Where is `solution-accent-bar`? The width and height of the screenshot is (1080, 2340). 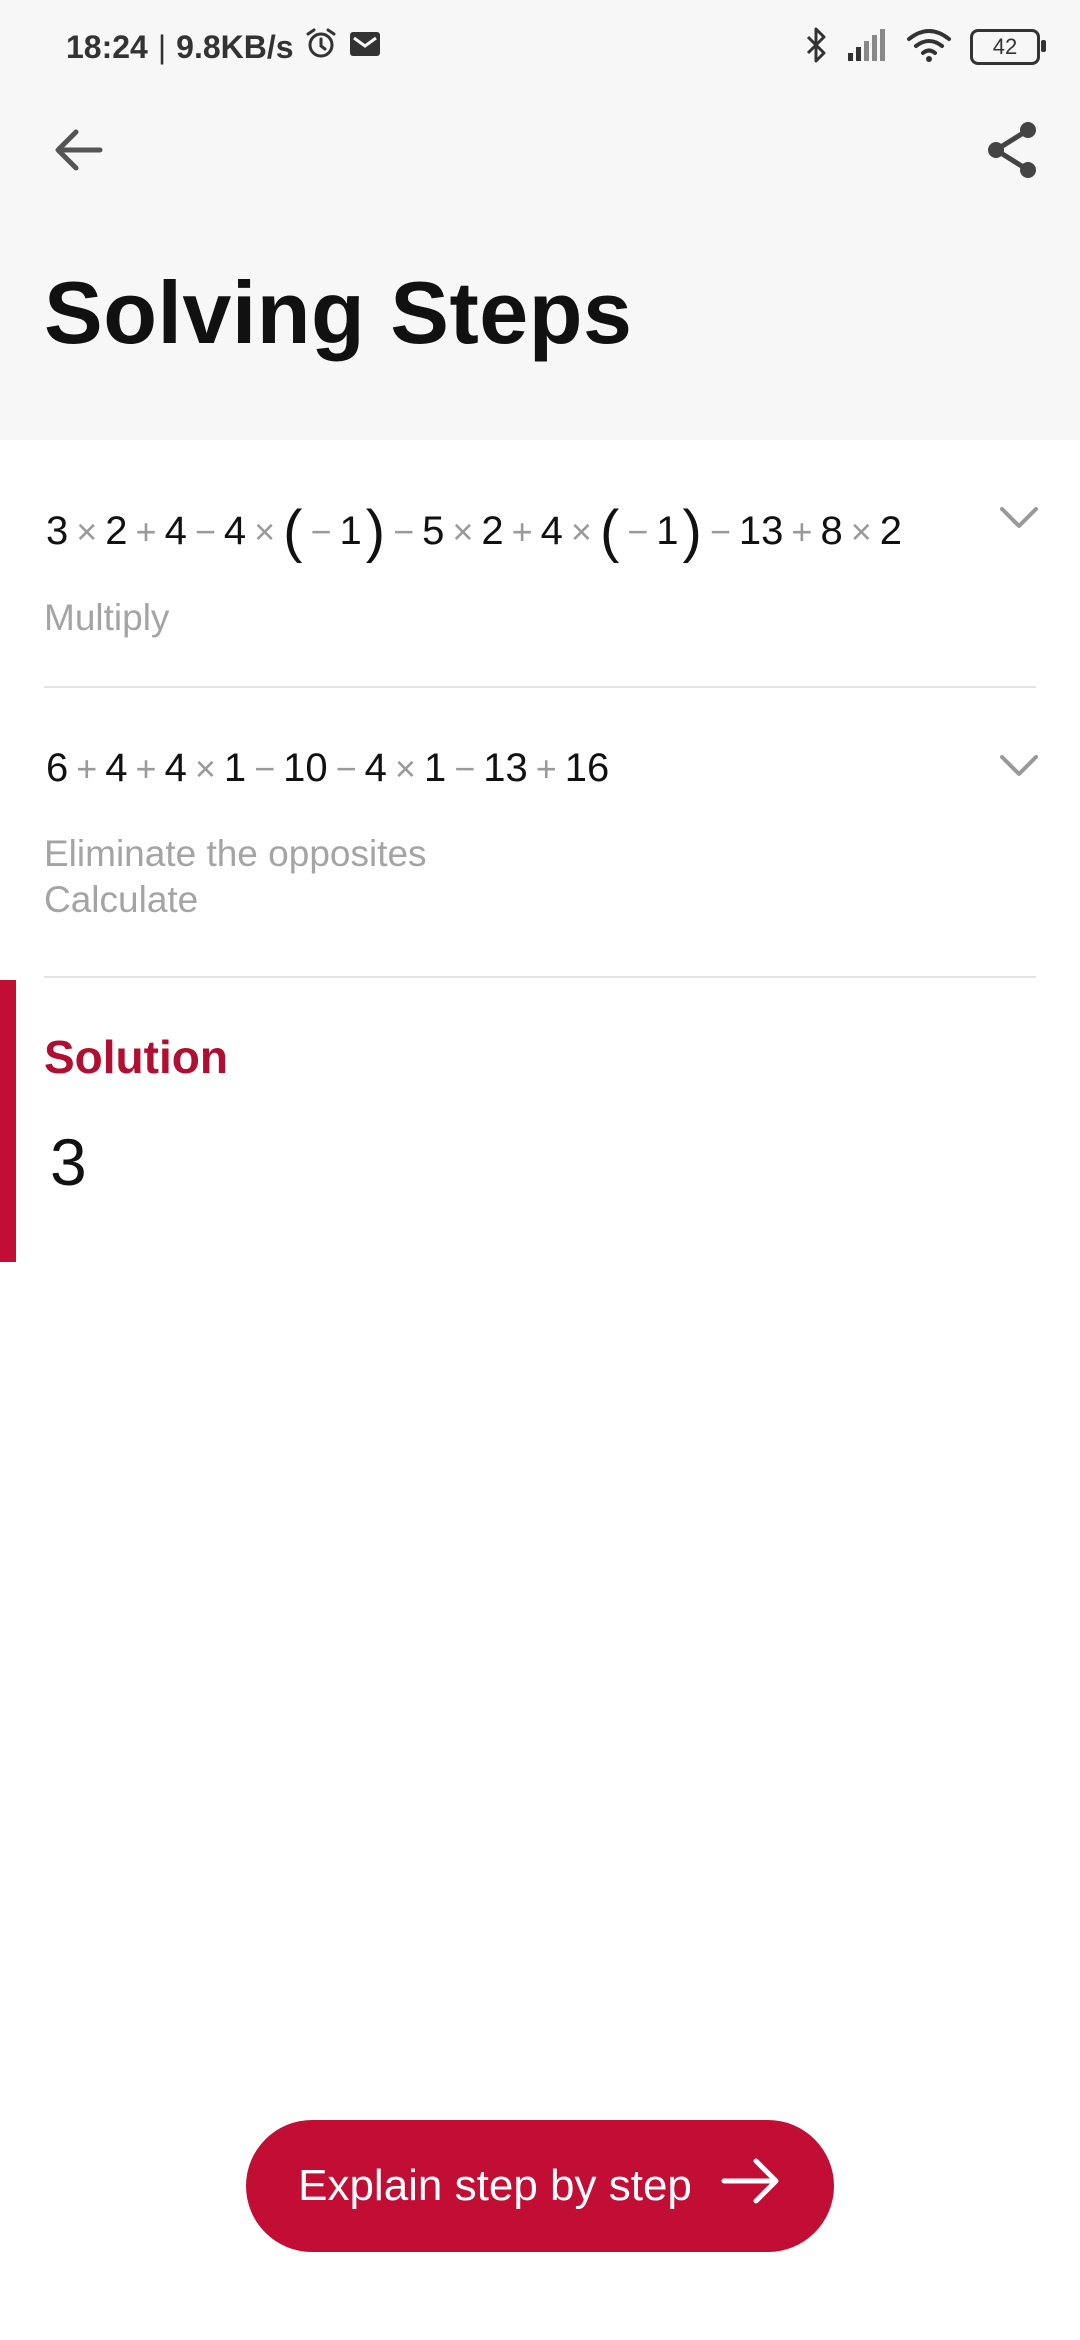 solution-accent-bar is located at coordinates (8, 1121).